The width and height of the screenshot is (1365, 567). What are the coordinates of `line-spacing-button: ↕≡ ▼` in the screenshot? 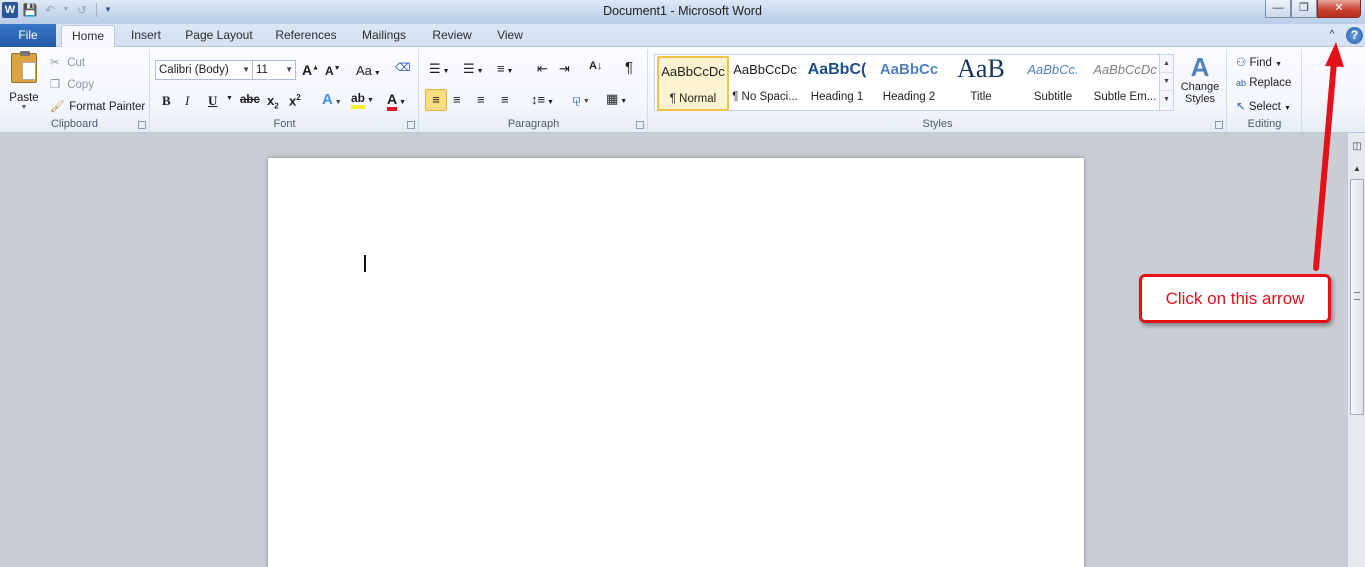 It's located at (542, 99).